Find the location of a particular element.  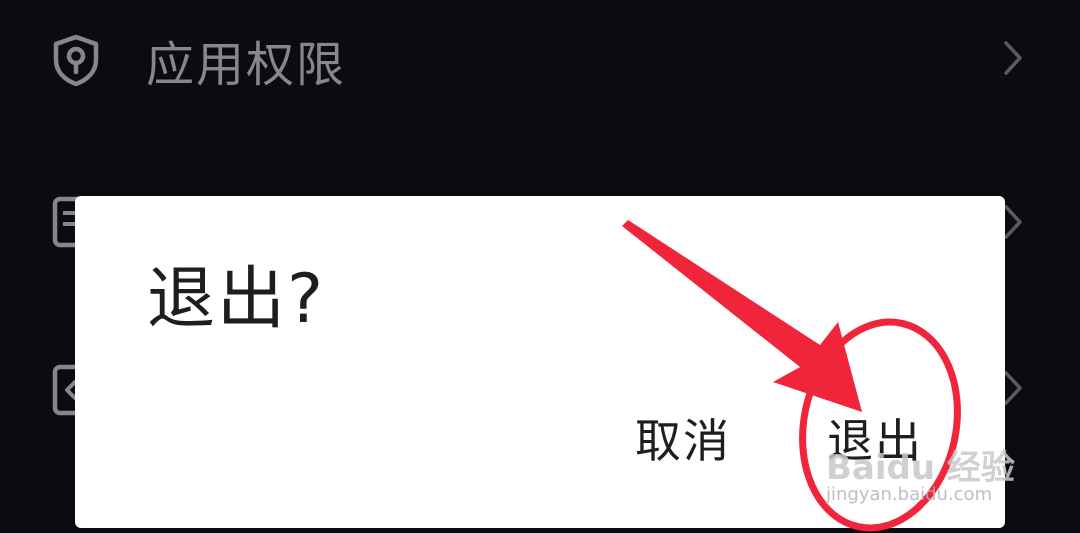

settings-item-label: 应用权限 is located at coordinates (246, 65).